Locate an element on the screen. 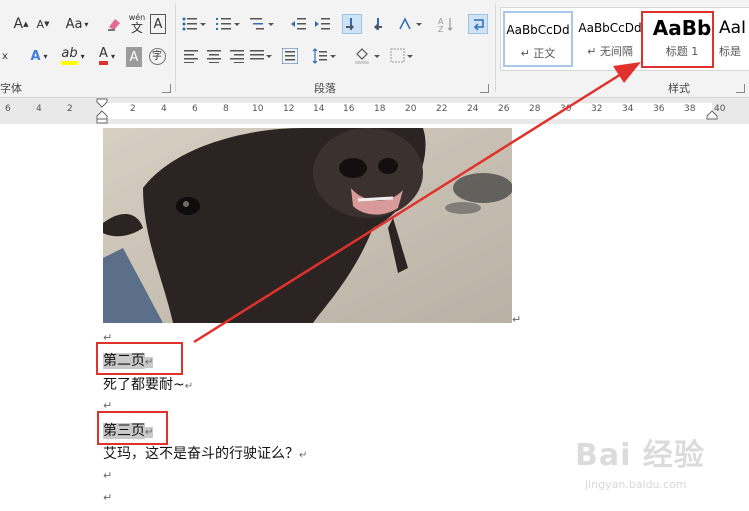  line-spacing-icon is located at coordinates (324, 56).